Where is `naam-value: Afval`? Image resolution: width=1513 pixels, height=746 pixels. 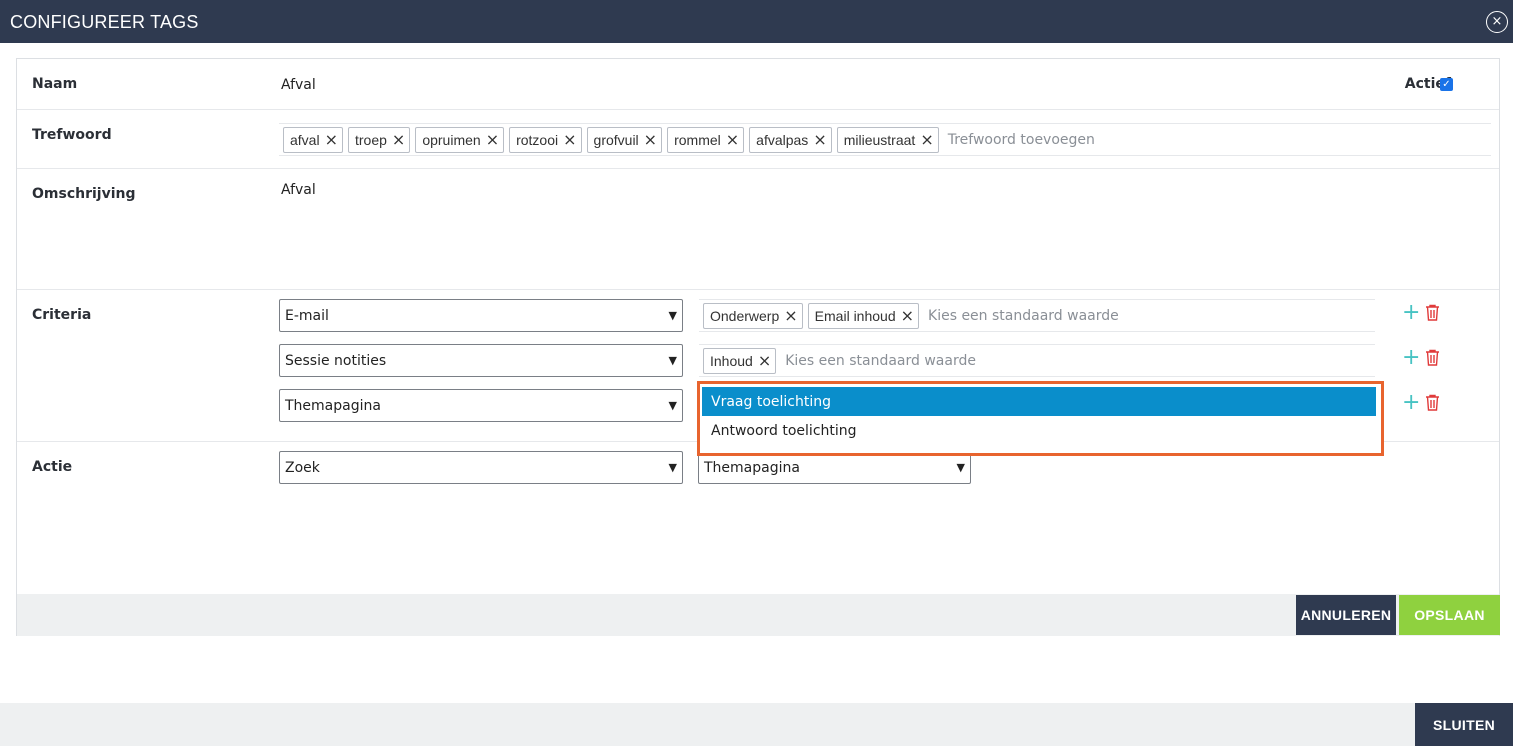
naam-value: Afval is located at coordinates (298, 85).